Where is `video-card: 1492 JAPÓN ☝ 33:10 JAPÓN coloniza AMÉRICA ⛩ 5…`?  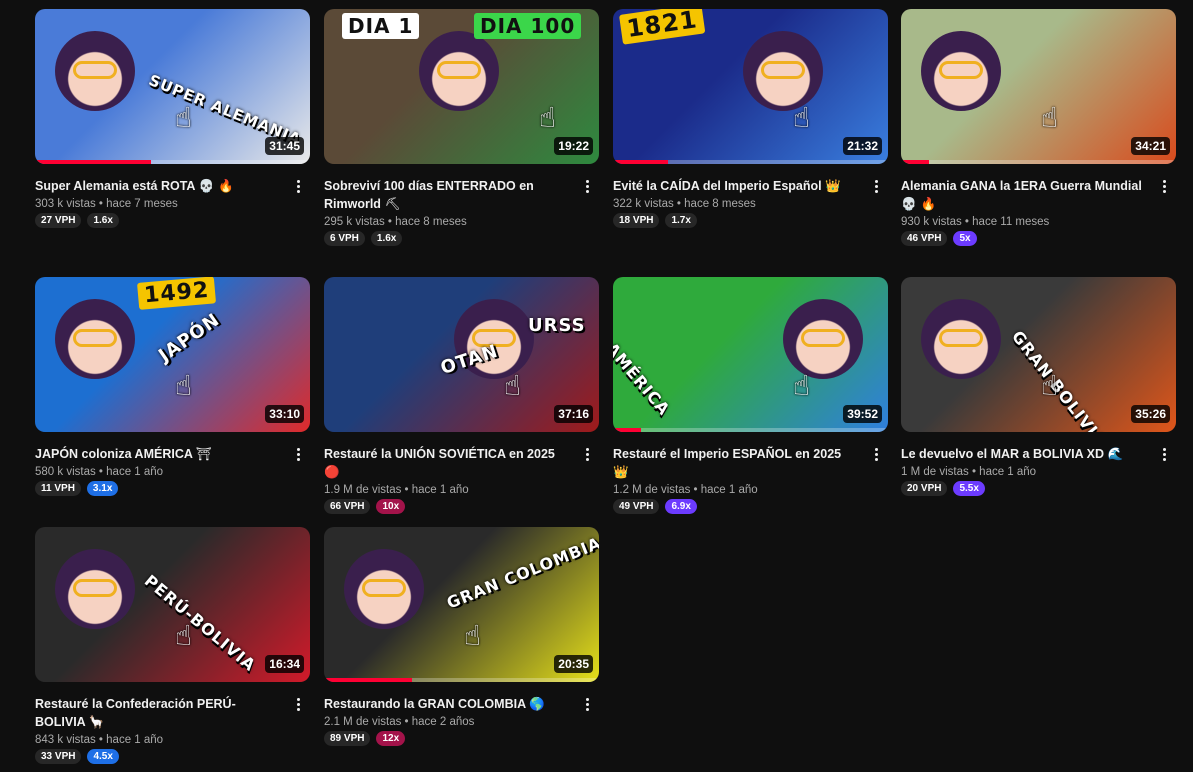 video-card: 1492 JAPÓN ☝ 33:10 JAPÓN coloniza AMÉRICA ⛩ 5… is located at coordinates (172, 386).